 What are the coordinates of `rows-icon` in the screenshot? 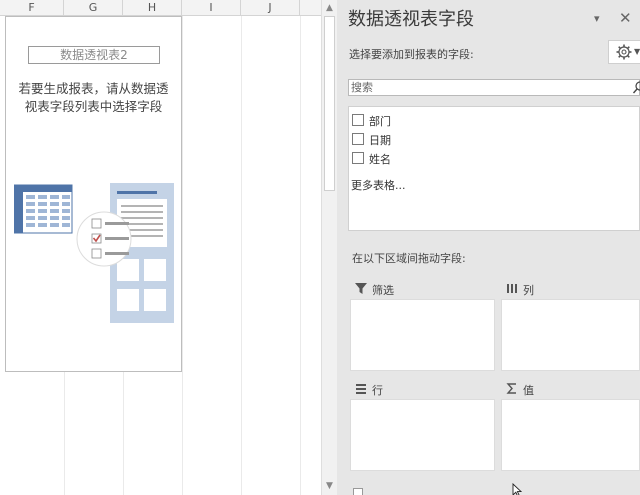 It's located at (361, 389).